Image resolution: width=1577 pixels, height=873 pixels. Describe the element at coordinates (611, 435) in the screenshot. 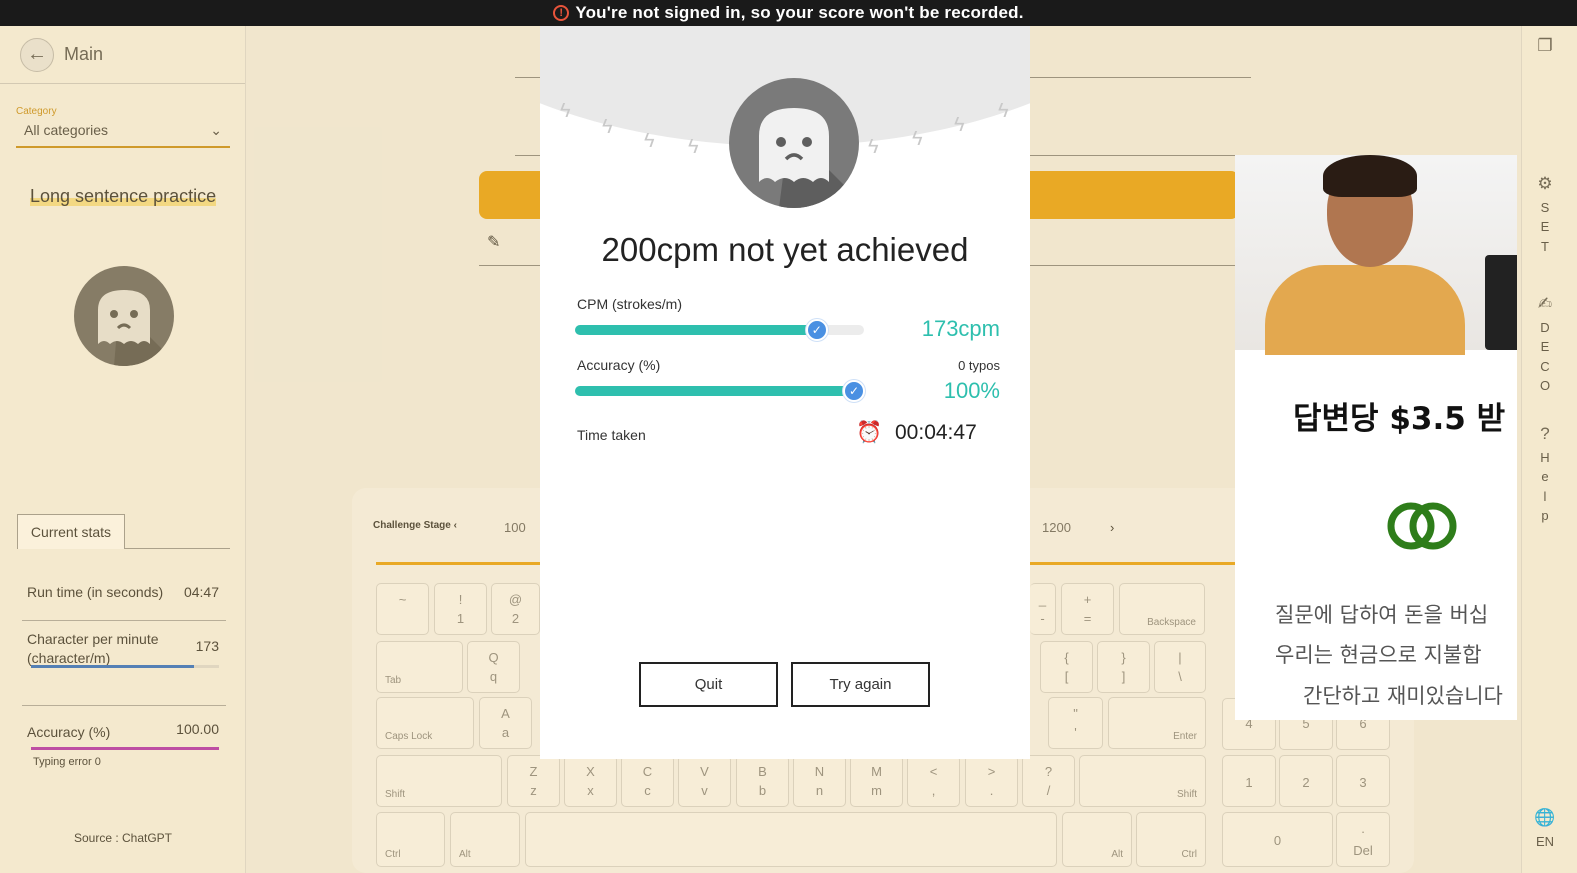

I see `time-label: Time taken` at that location.